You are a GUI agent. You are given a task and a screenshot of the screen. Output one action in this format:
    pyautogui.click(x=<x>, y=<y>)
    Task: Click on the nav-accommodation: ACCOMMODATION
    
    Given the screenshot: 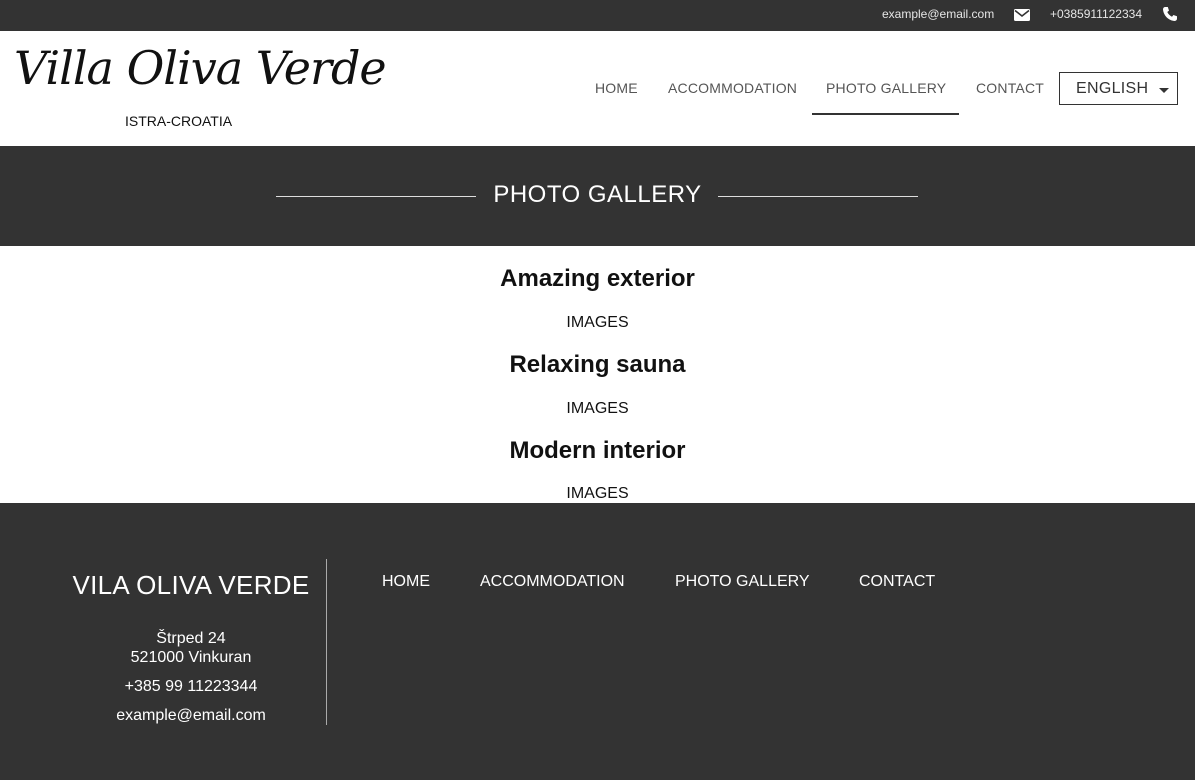 What is the action you would take?
    pyautogui.click(x=732, y=88)
    